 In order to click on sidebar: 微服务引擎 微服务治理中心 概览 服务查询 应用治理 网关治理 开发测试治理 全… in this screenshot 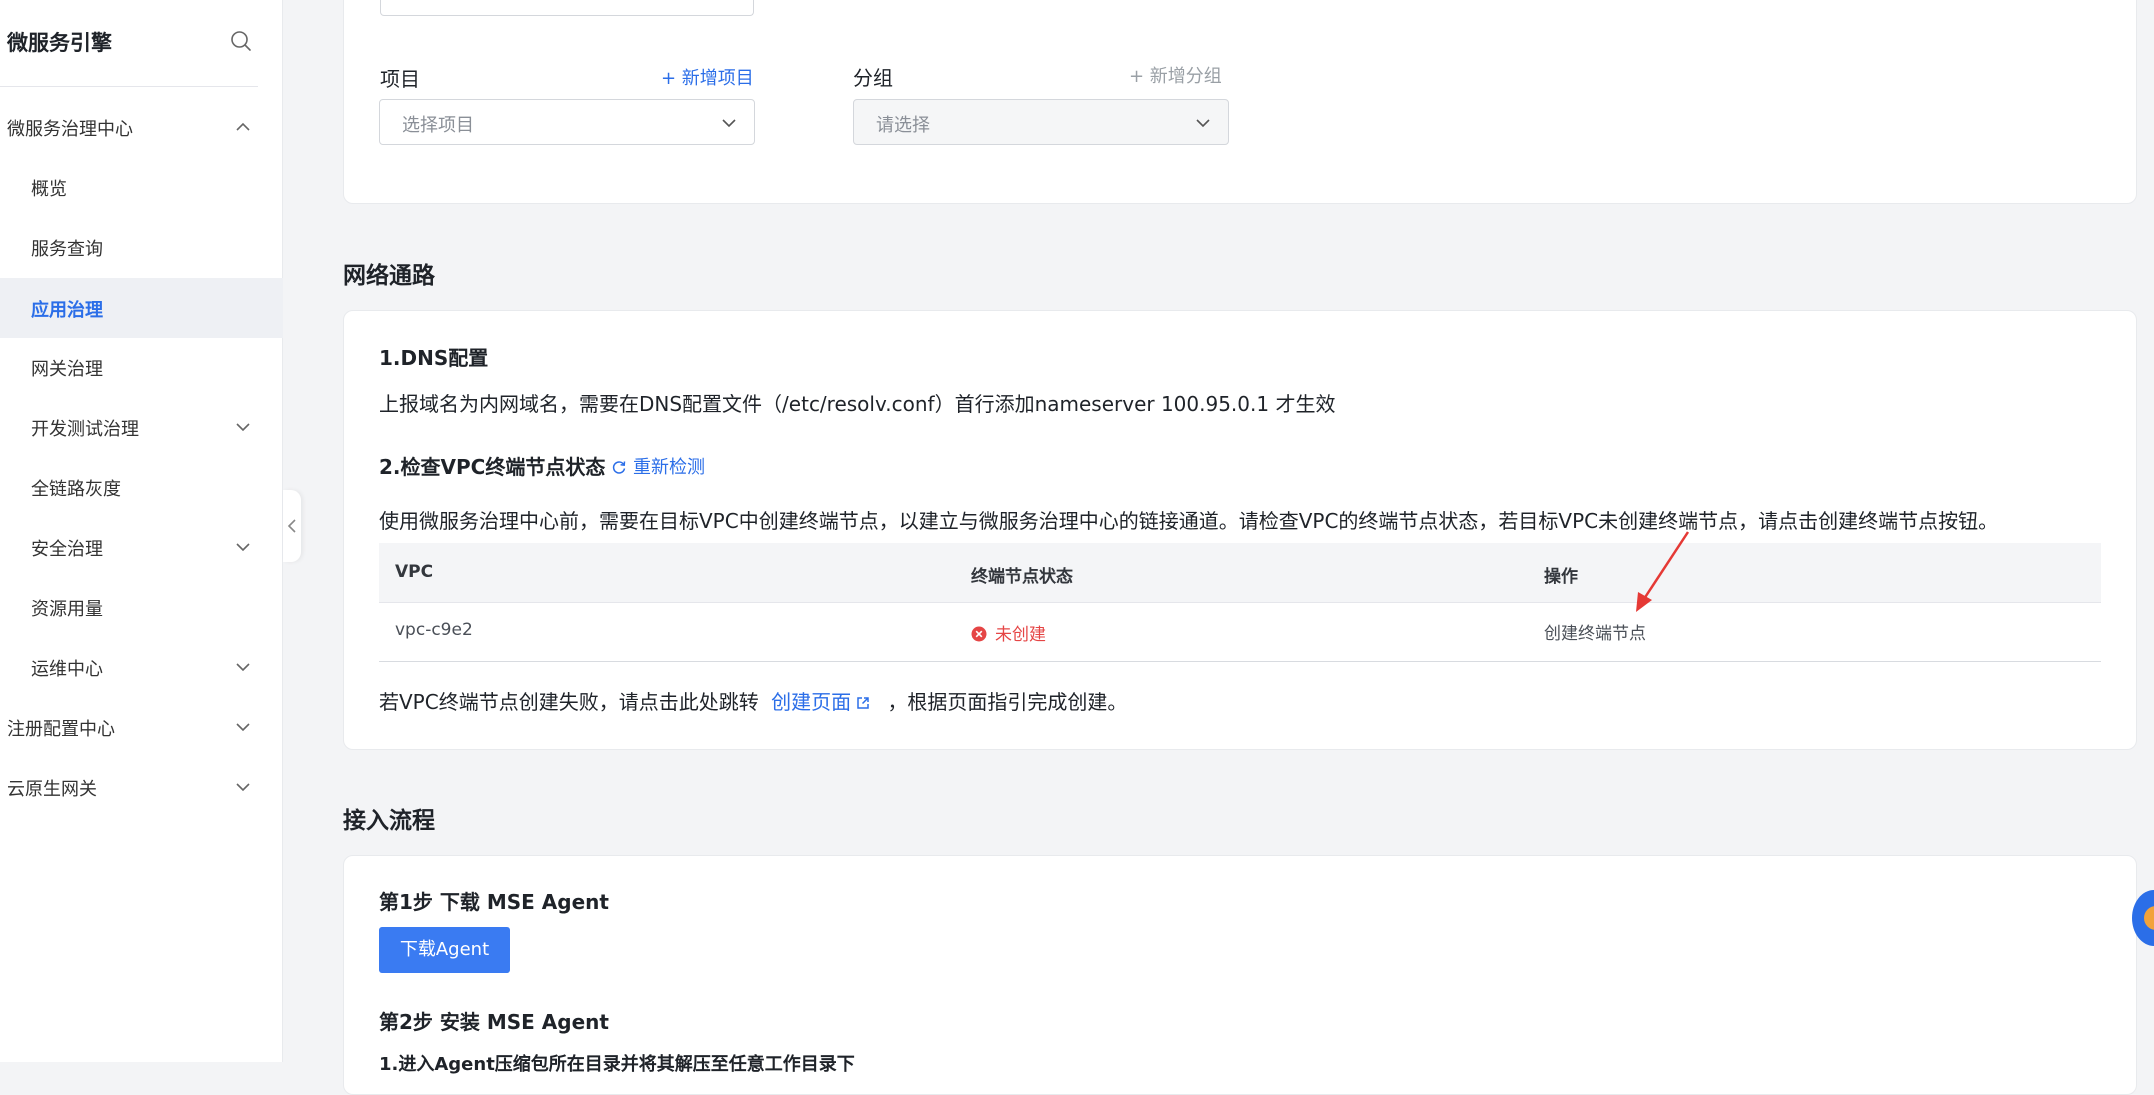, I will do `click(141, 531)`.